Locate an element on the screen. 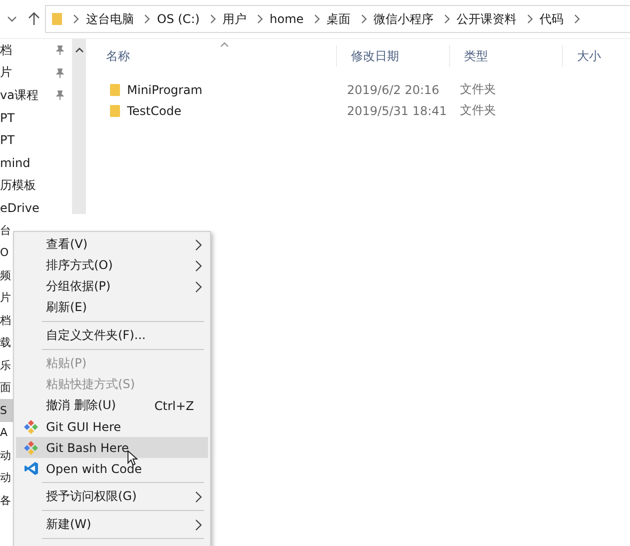 The width and height of the screenshot is (630, 546). menu-item: 查看(V) is located at coordinates (112, 244).